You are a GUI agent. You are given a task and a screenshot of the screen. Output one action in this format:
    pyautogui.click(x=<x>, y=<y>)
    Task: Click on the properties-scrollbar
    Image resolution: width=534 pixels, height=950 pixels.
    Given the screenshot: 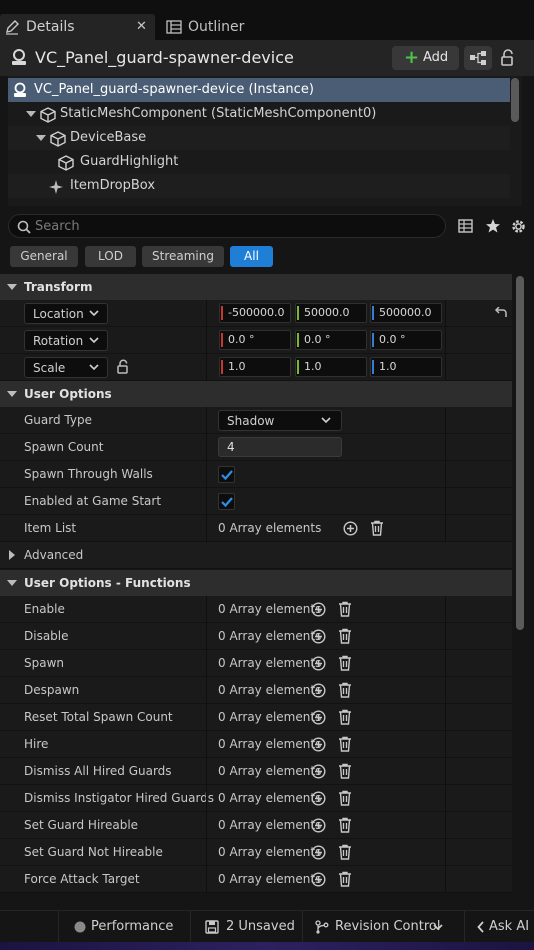 What is the action you would take?
    pyautogui.click(x=520, y=453)
    